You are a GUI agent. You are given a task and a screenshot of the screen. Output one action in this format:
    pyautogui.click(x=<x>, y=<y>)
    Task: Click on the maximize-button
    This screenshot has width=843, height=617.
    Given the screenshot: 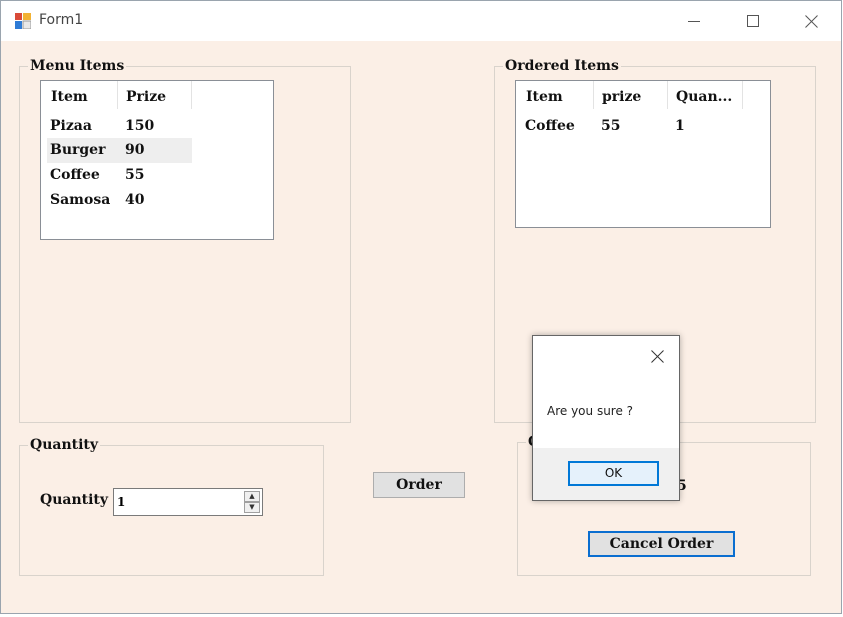 What is the action you would take?
    pyautogui.click(x=752, y=21)
    